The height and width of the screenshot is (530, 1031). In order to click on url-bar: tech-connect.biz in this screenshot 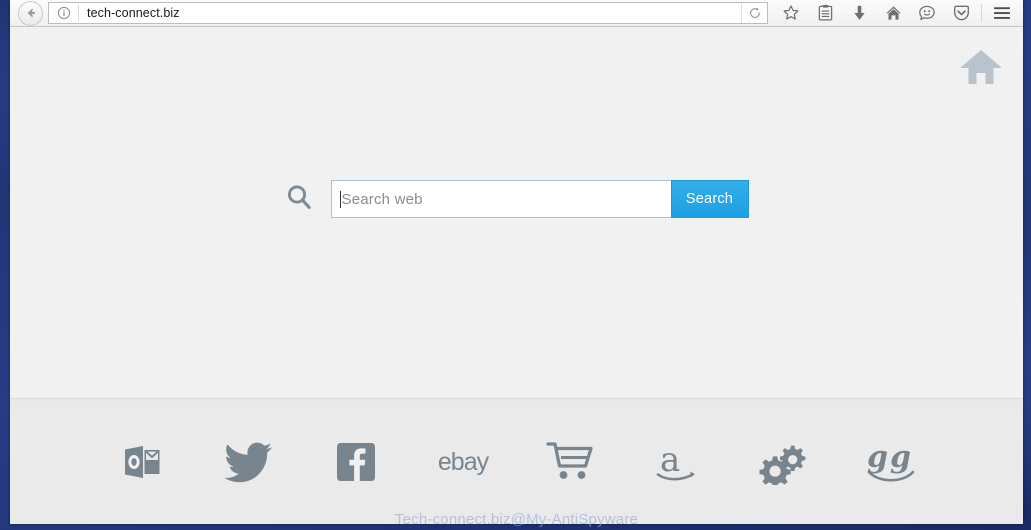, I will do `click(408, 13)`.